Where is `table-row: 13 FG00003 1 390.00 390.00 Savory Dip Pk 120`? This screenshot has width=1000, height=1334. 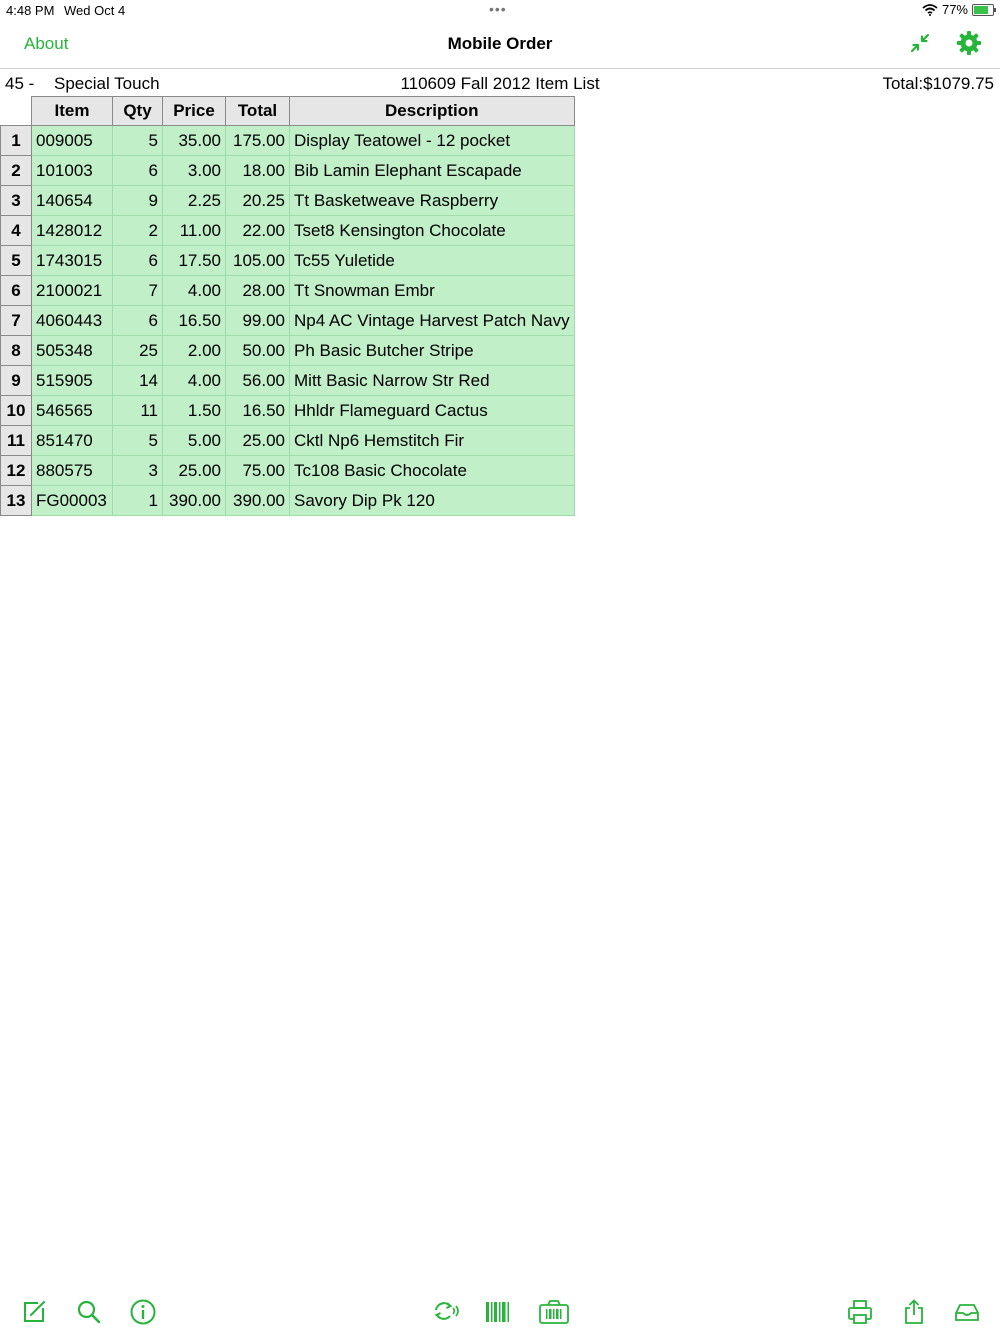 table-row: 13 FG00003 1 390.00 390.00 Savory Dip Pk 120 is located at coordinates (287, 500).